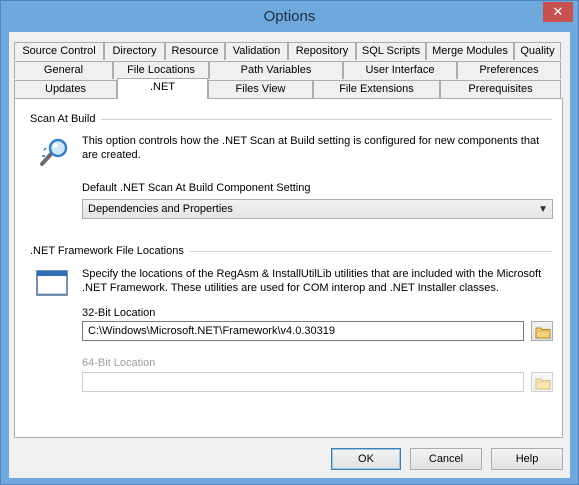 This screenshot has height=485, width=579. Describe the element at coordinates (391, 51) in the screenshot. I see `tab-sql-scripts: SQL Scripts` at that location.